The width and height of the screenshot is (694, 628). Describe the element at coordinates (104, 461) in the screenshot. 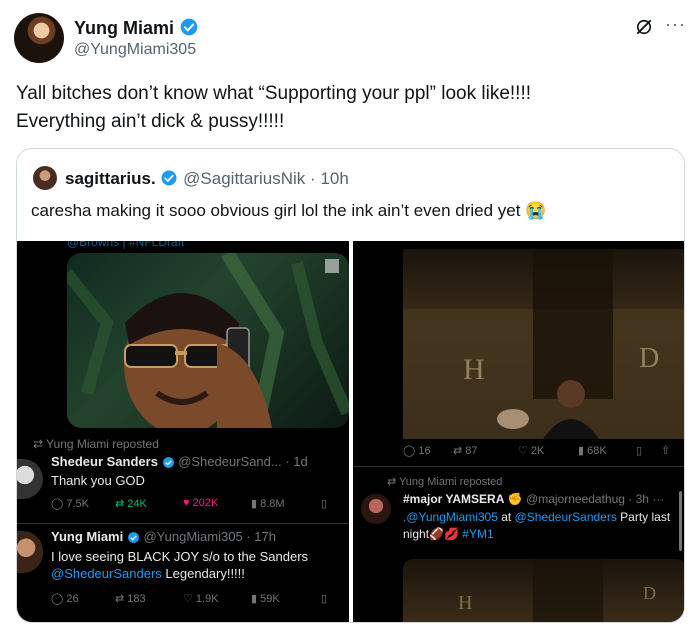

I see `post-author-name: Shedeur Sanders` at that location.